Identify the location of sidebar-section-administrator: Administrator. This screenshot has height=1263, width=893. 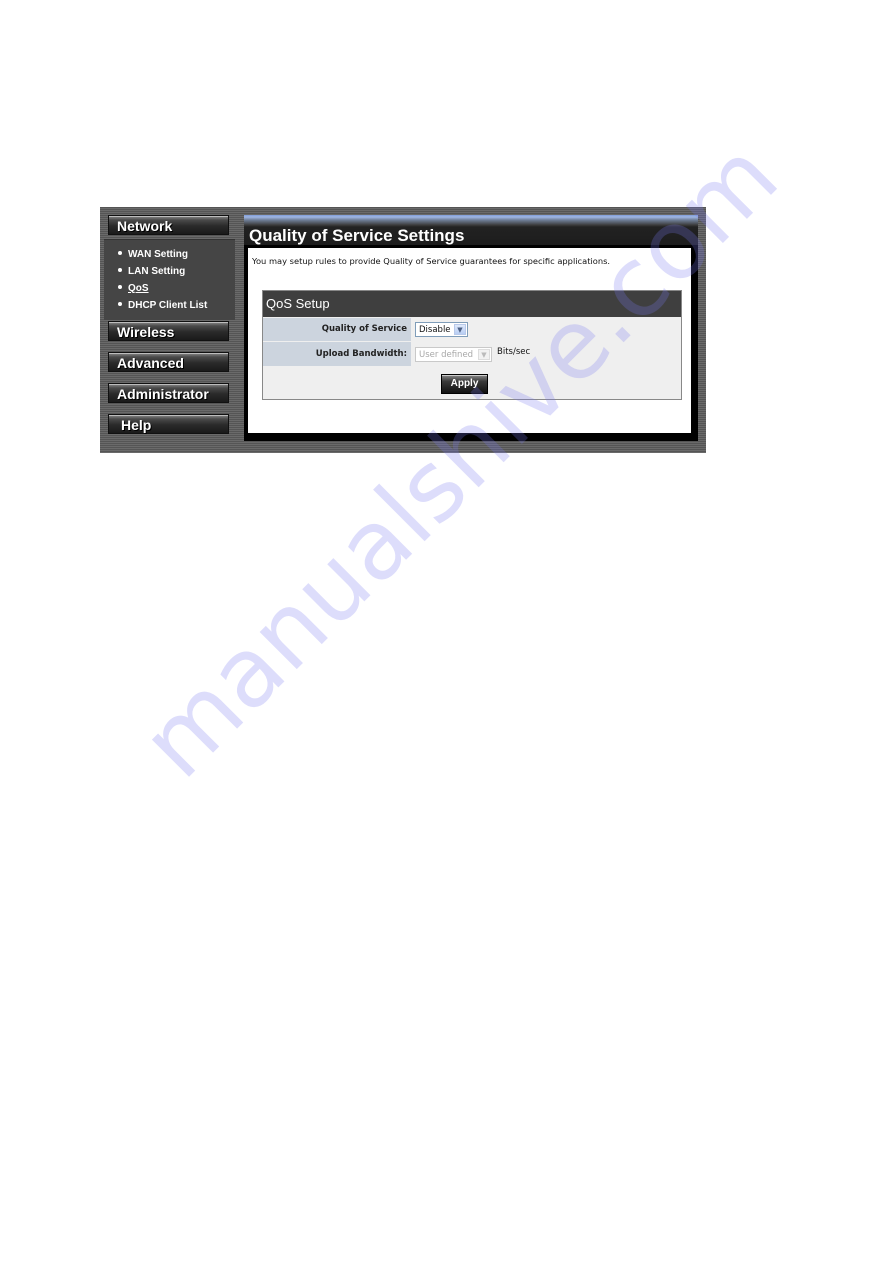
(168, 393).